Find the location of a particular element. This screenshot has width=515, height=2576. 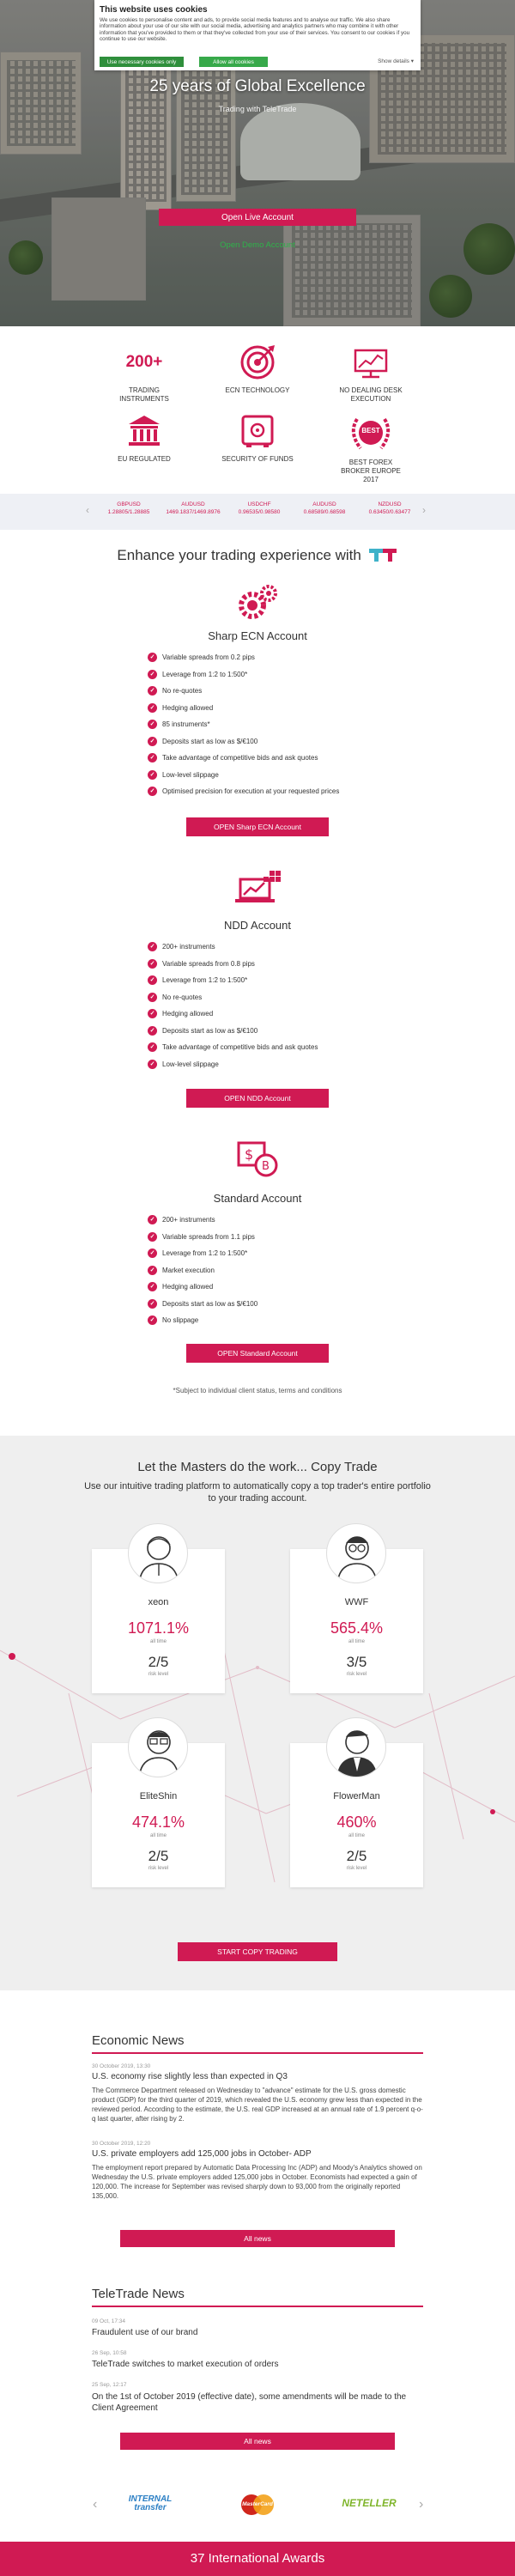

ticker-item: AUDUSD 1469.1837/1469.8976 is located at coordinates (193, 508).